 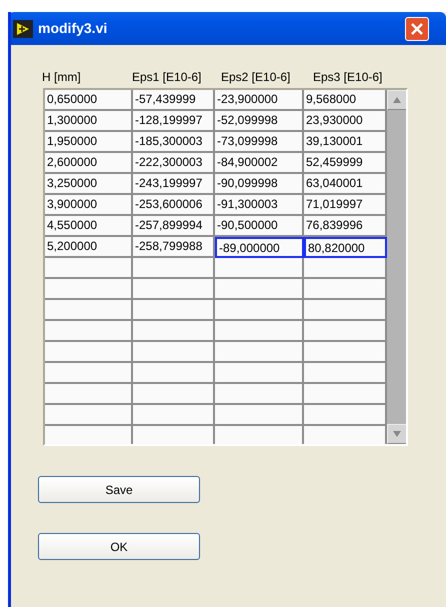 What do you see at coordinates (119, 489) in the screenshot?
I see `dialog-button: Save` at bounding box center [119, 489].